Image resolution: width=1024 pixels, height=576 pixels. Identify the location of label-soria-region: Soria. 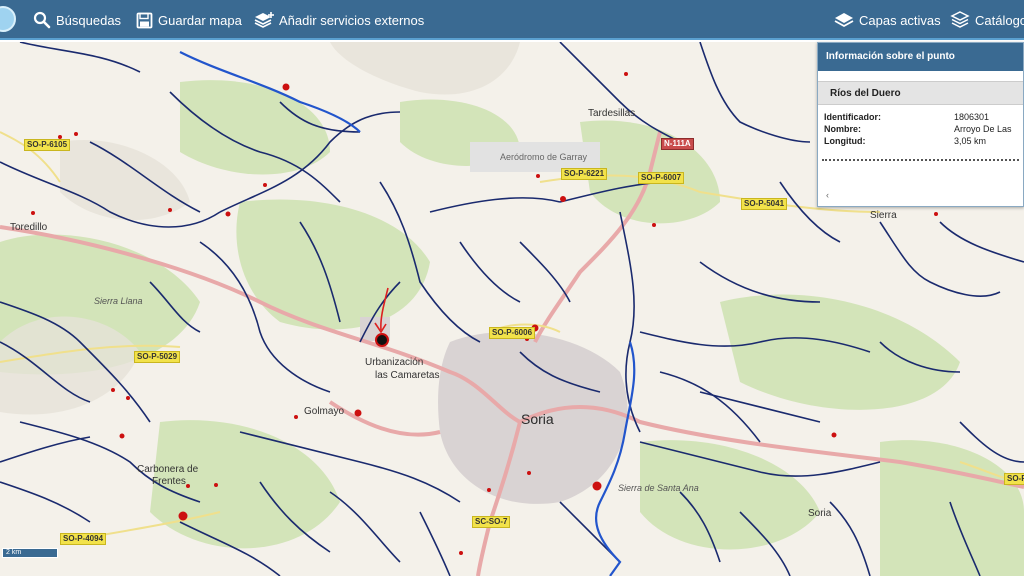
(820, 513).